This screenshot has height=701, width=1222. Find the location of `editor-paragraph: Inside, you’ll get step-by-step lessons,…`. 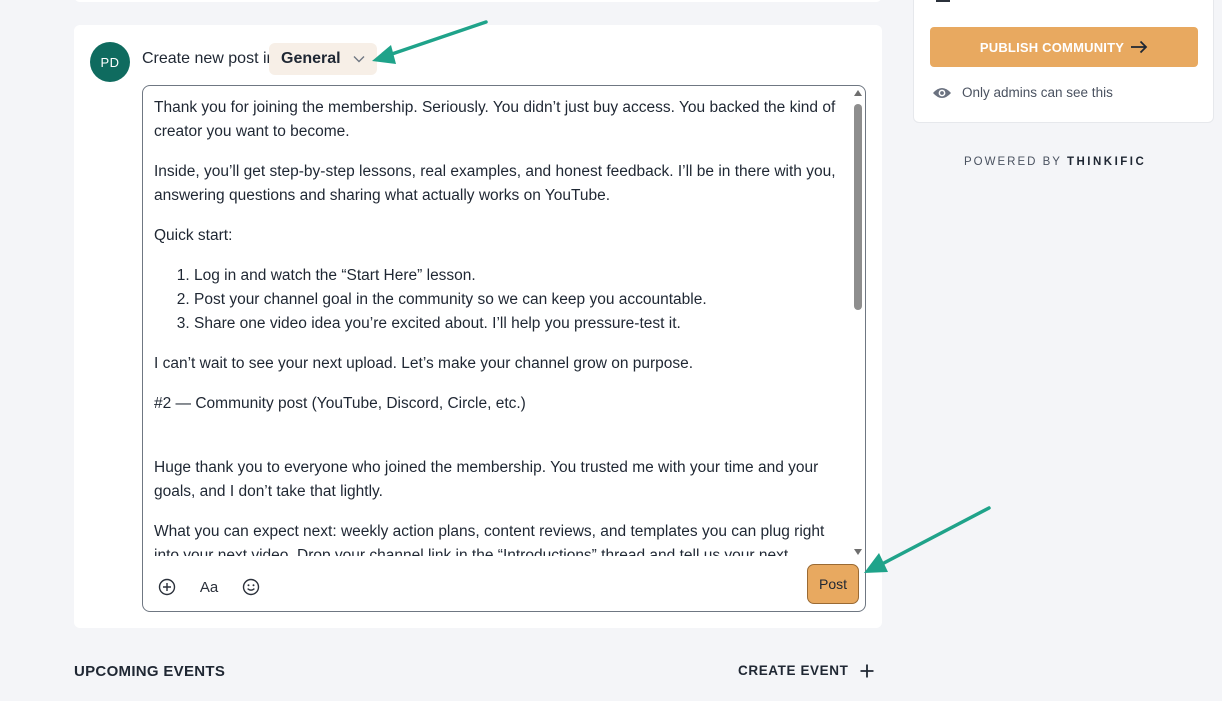

editor-paragraph: Inside, you’ll get step-by-step lessons,… is located at coordinates (495, 183).